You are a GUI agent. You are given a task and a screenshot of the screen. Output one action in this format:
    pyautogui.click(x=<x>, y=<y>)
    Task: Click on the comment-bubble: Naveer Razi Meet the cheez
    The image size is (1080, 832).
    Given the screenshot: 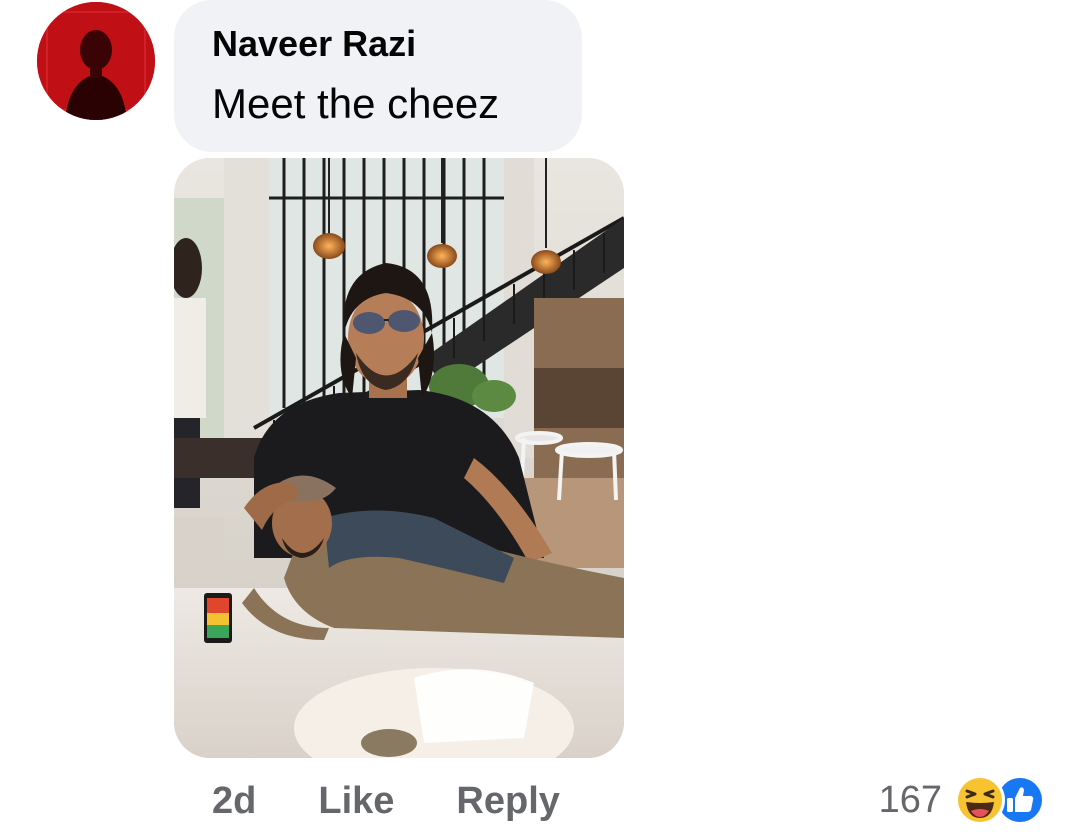 What is the action you would take?
    pyautogui.click(x=378, y=76)
    